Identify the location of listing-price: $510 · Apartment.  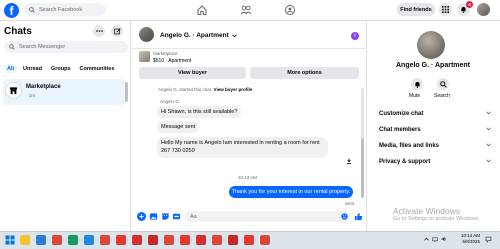
(172, 61).